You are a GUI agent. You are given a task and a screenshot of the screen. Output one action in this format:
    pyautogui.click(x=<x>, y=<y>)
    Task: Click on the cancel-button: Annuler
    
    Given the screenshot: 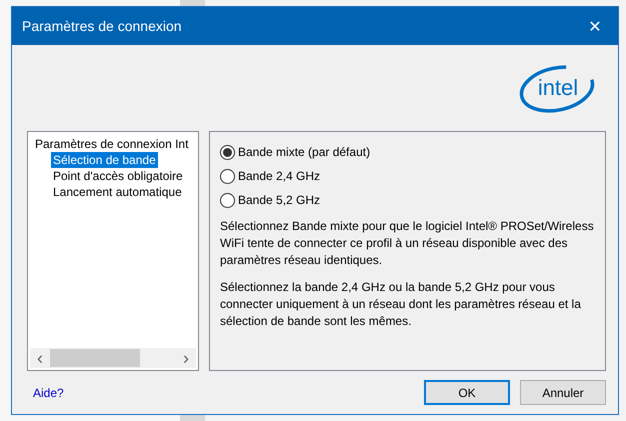 What is the action you would take?
    pyautogui.click(x=563, y=392)
    